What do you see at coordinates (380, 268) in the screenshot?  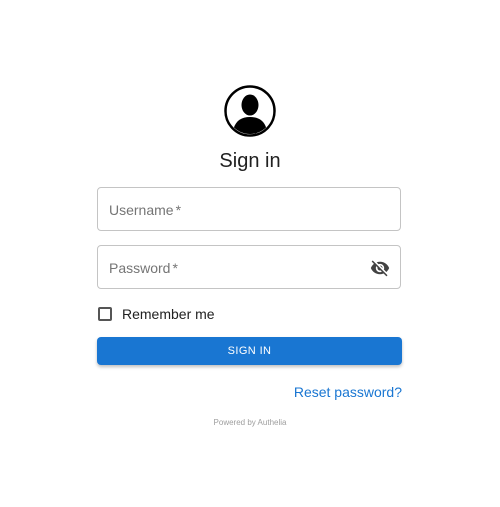 I see `eye-off-icon` at bounding box center [380, 268].